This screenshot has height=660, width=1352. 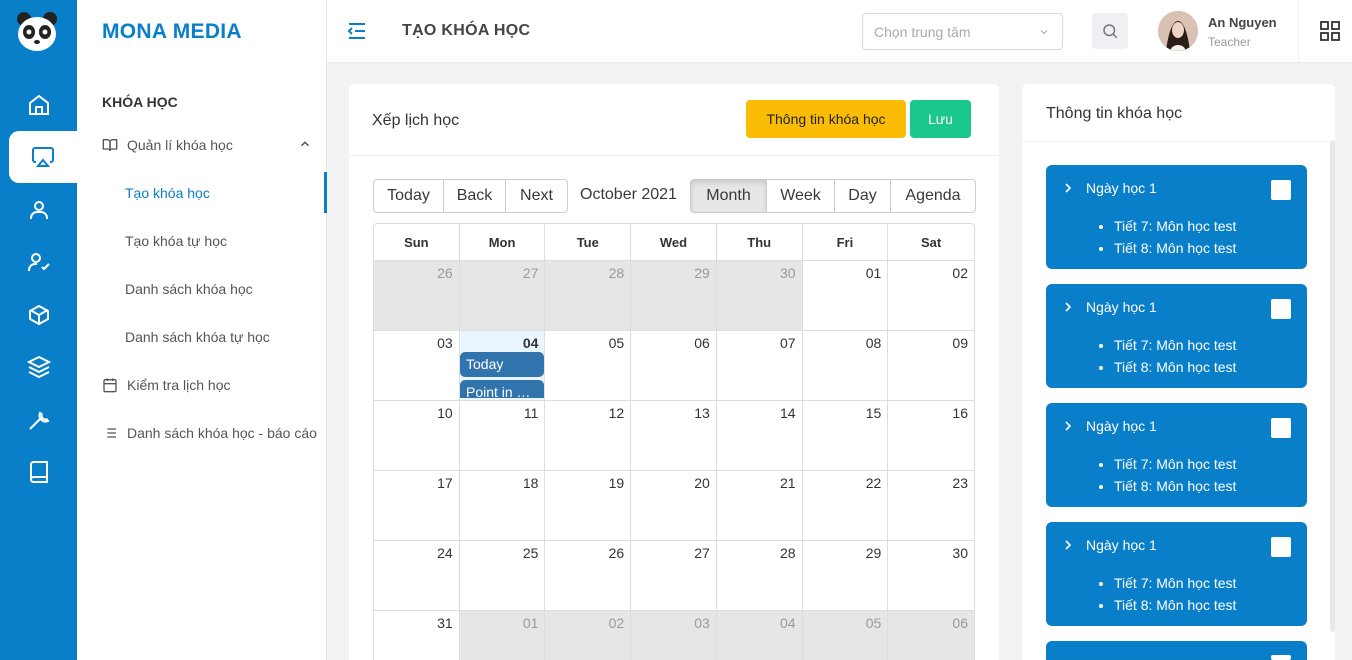 What do you see at coordinates (1176, 650) in the screenshot?
I see `study-day-card` at bounding box center [1176, 650].